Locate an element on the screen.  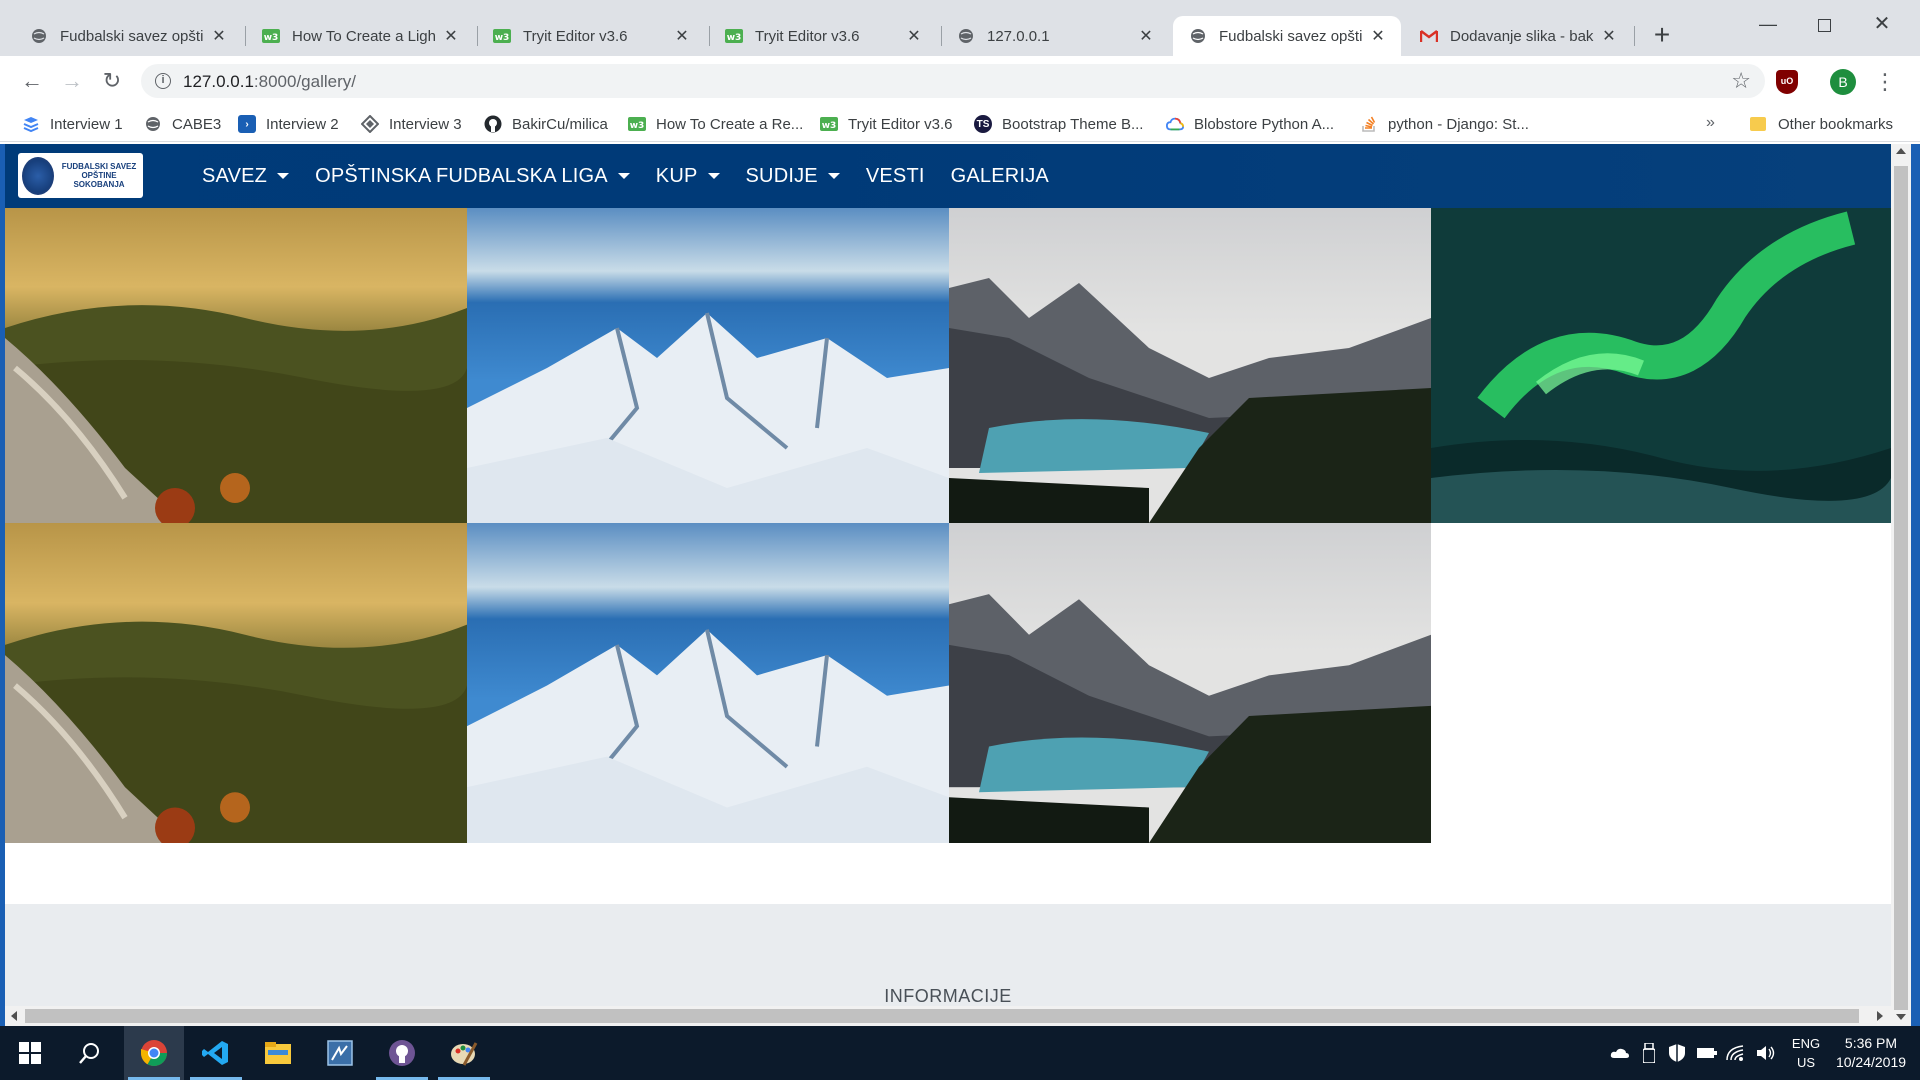
start-icon is located at coordinates (30, 1053).